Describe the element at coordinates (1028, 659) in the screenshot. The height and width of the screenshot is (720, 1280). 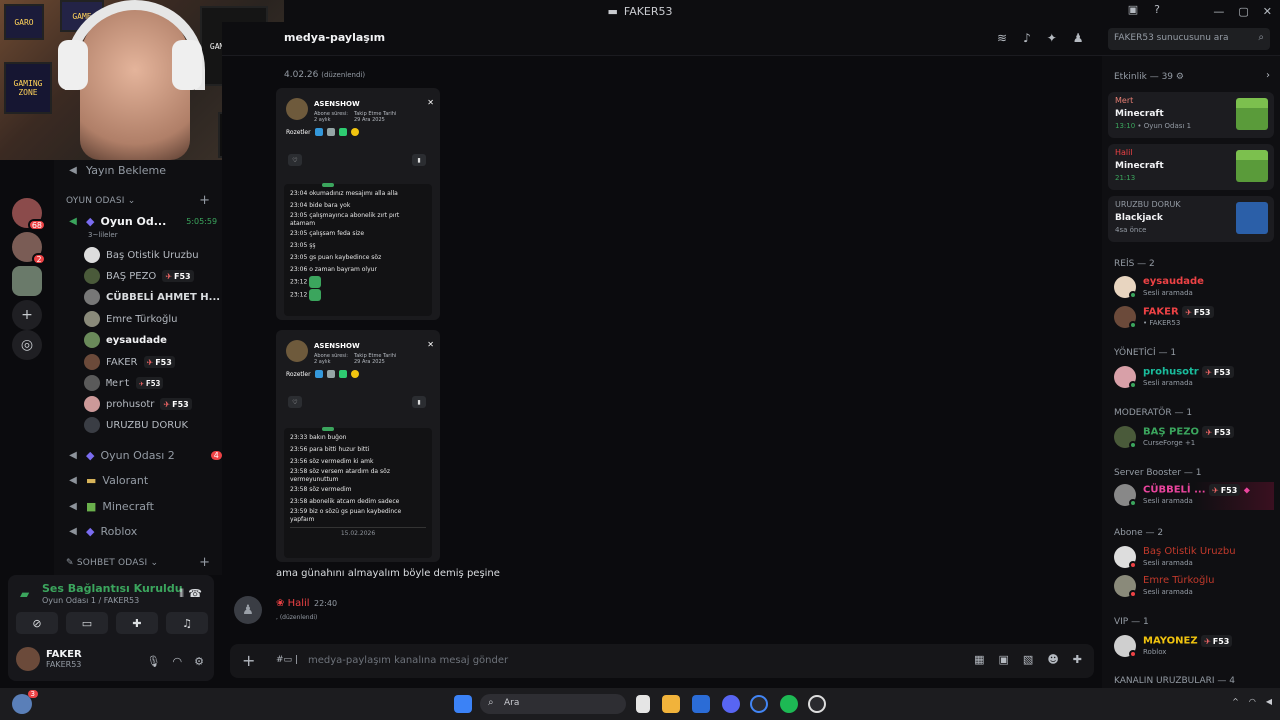
I see `sticker-icon: ▧` at that location.